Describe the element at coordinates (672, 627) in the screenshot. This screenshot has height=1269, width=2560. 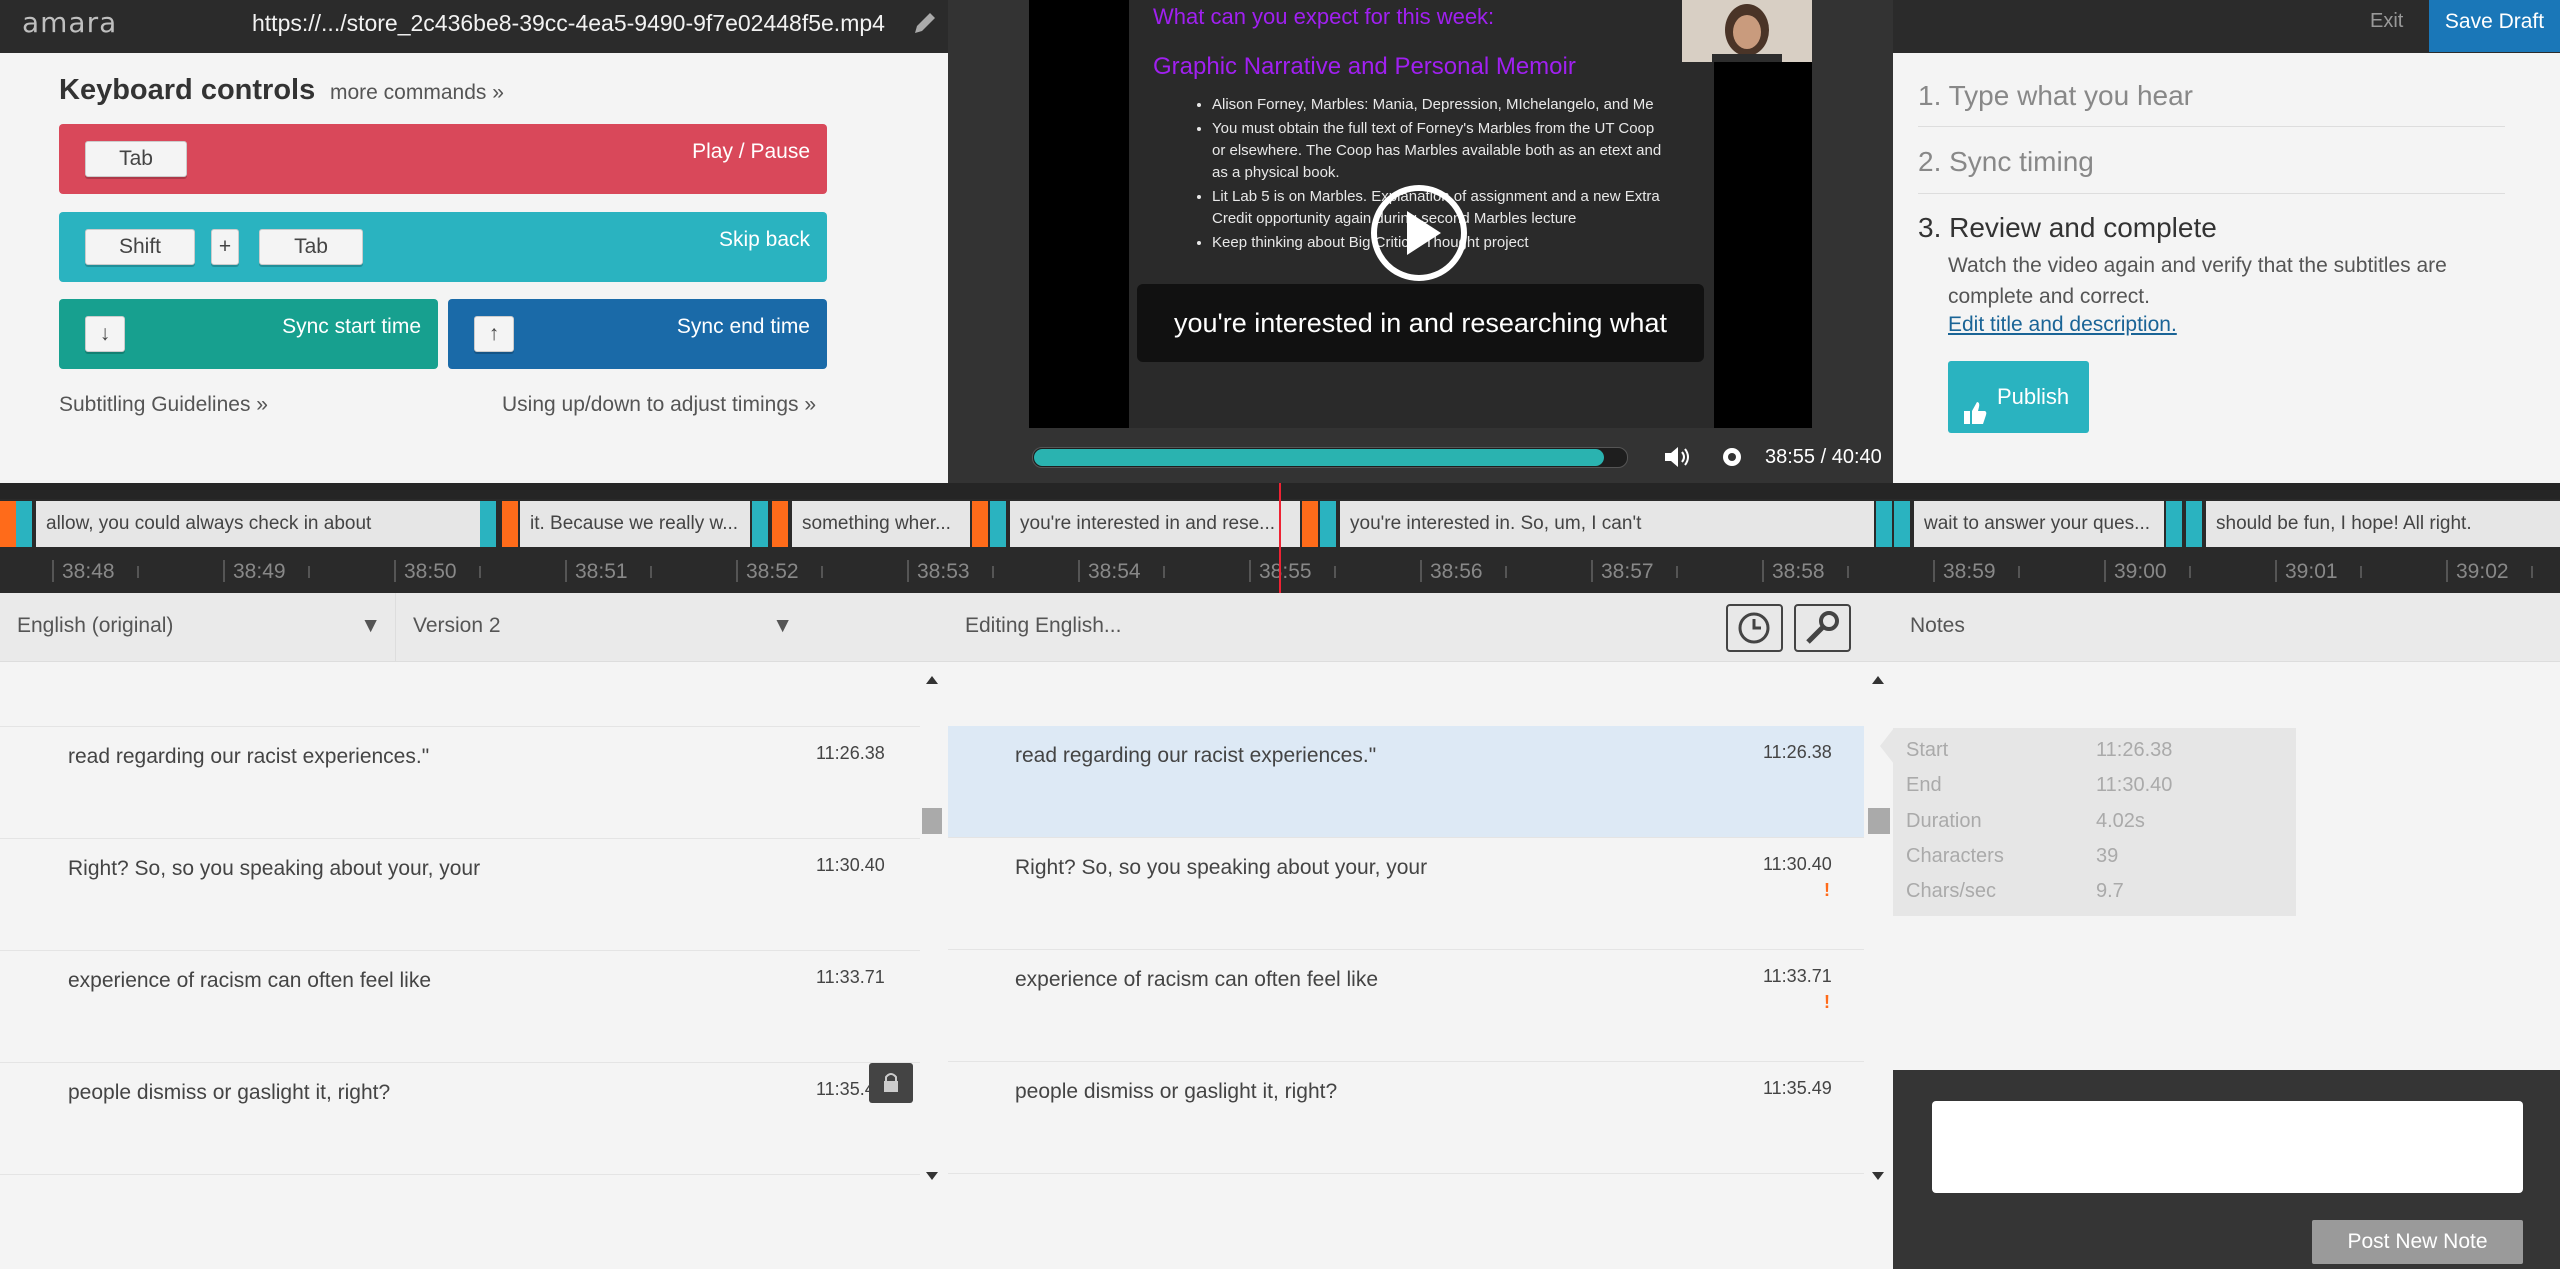
I see `version-select: Version 2 ▼` at that location.